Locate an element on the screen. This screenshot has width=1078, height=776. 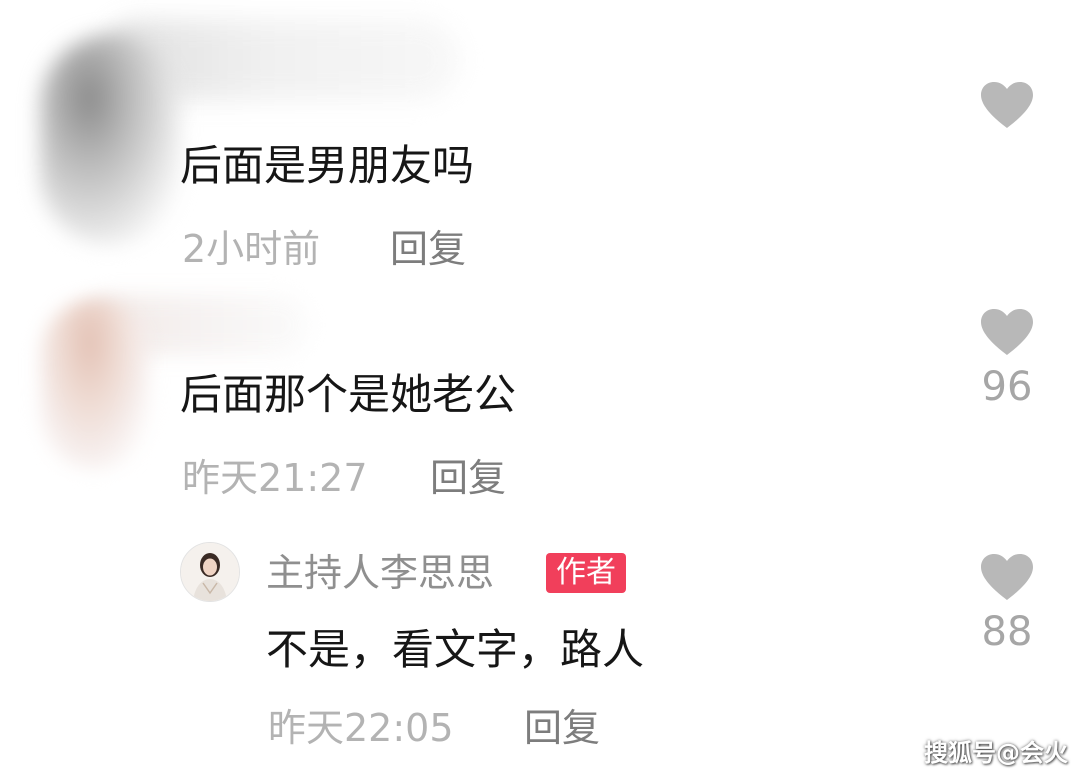
like-count: 88 is located at coordinates (1007, 632).